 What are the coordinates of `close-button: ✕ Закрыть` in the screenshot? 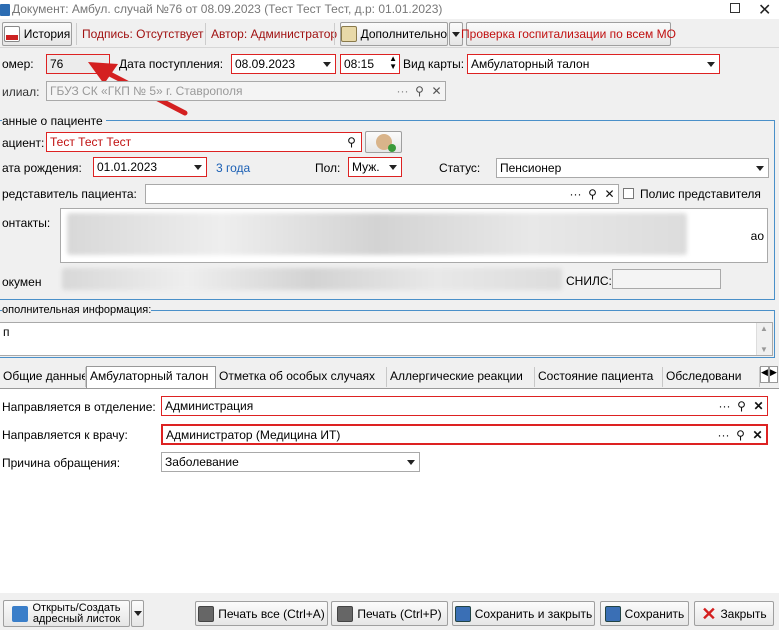 It's located at (734, 613).